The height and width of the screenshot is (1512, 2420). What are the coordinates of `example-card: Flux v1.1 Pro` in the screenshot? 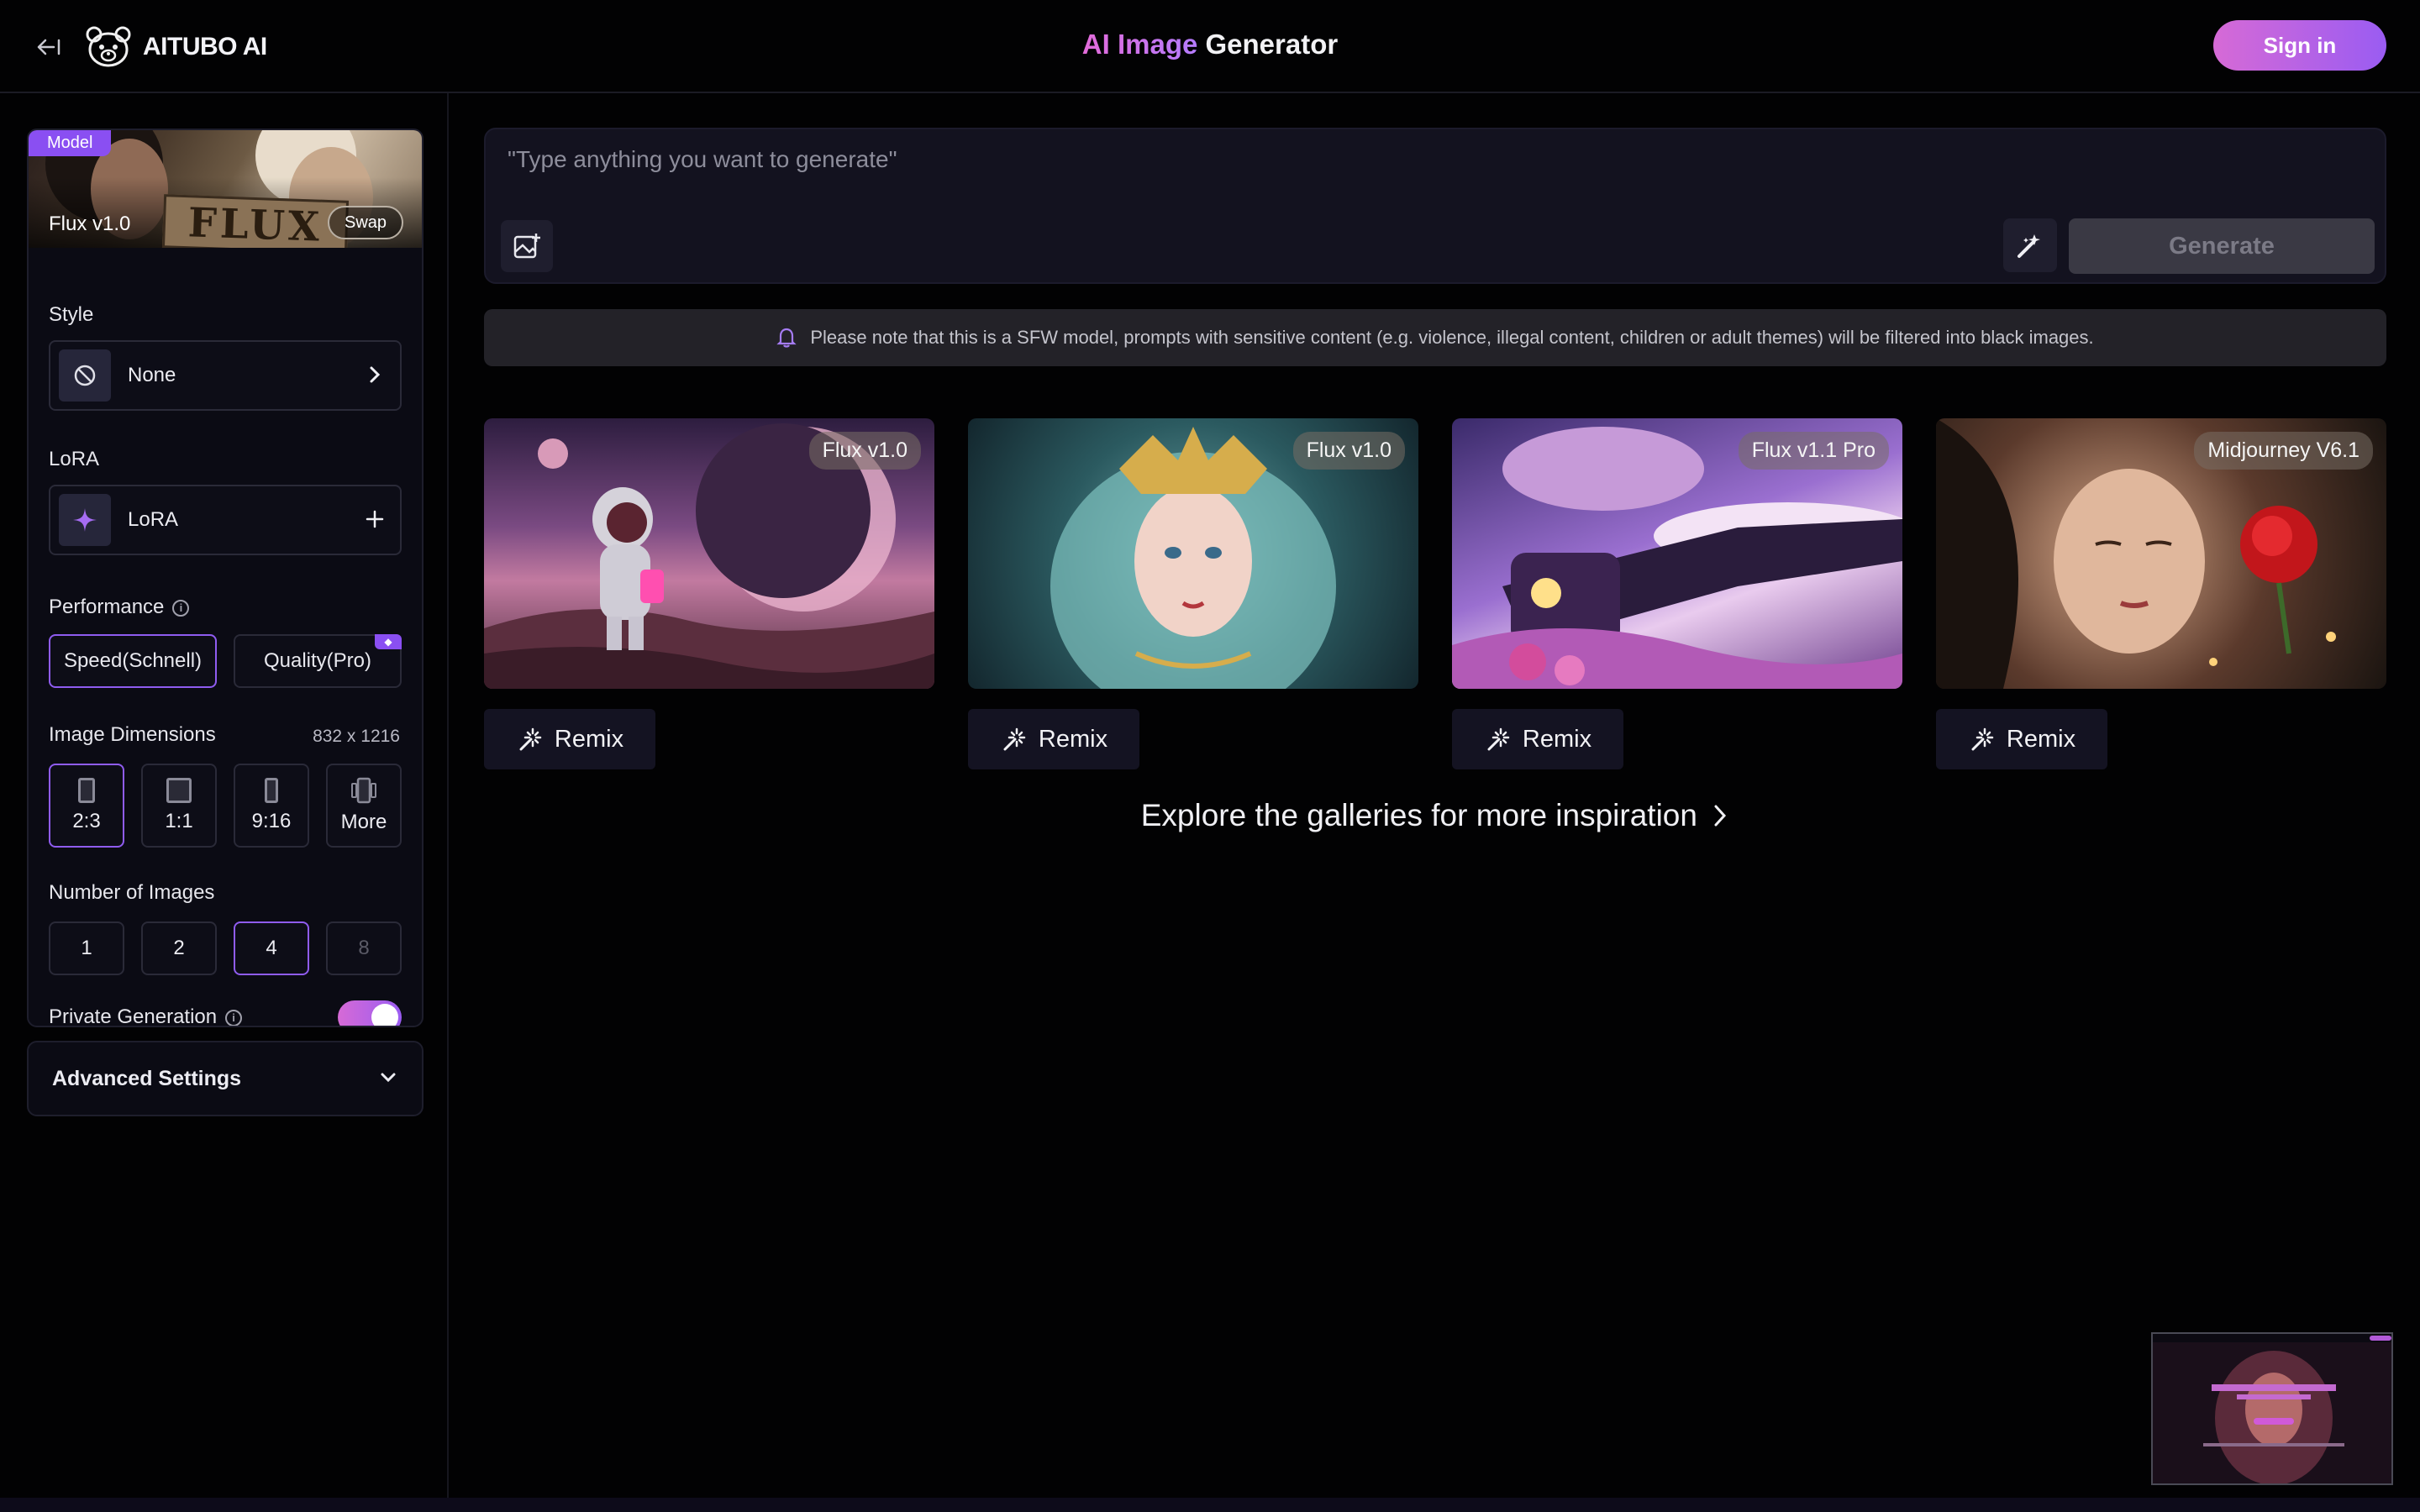 It's located at (1677, 553).